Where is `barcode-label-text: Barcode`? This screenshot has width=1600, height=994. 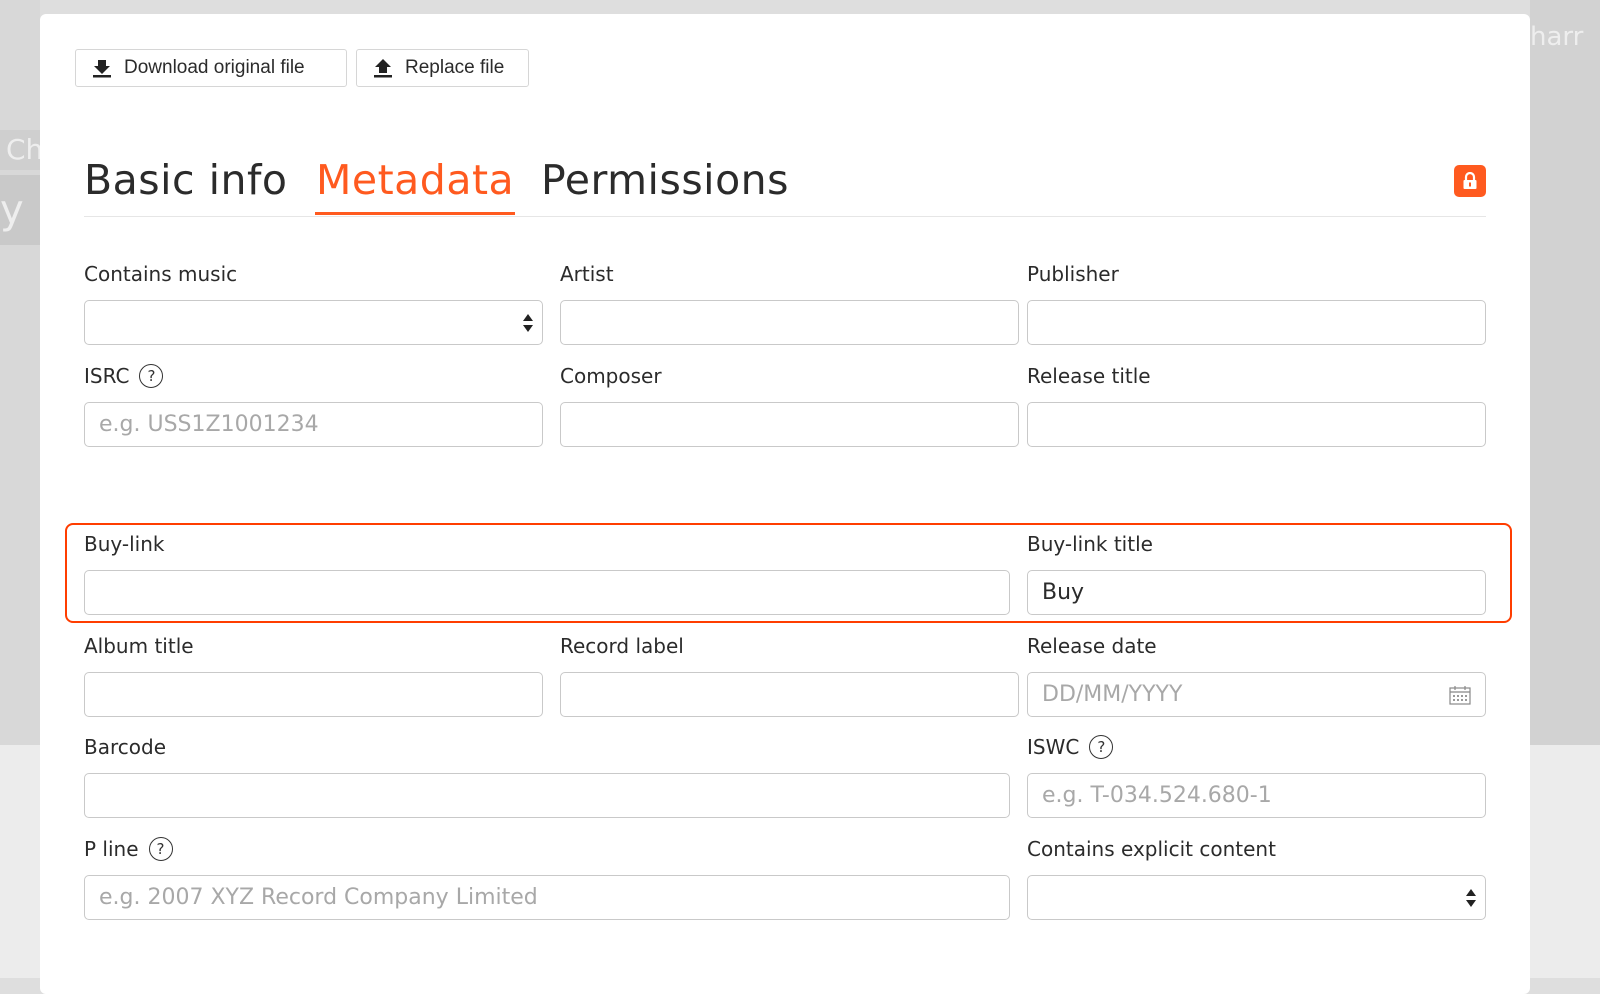 barcode-label-text: Barcode is located at coordinates (125, 747).